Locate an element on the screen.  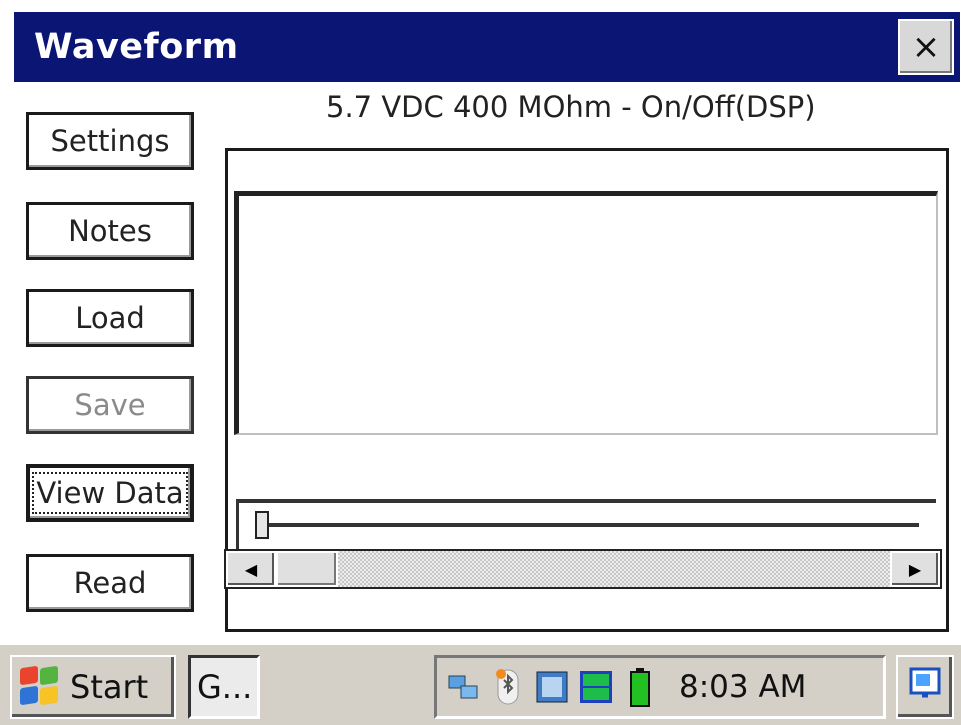
title-bar: Waveform × is located at coordinates (487, 47).